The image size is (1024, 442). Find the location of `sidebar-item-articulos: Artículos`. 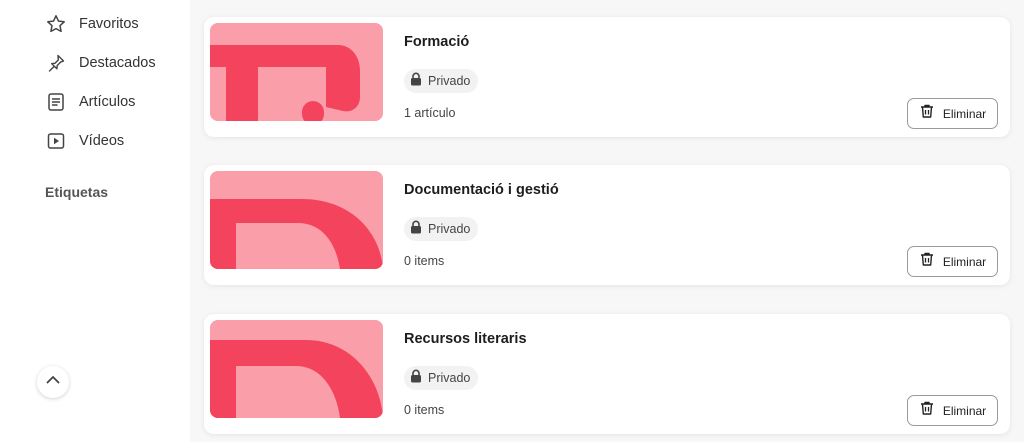

sidebar-item-articulos: Artículos is located at coordinates (90, 102).